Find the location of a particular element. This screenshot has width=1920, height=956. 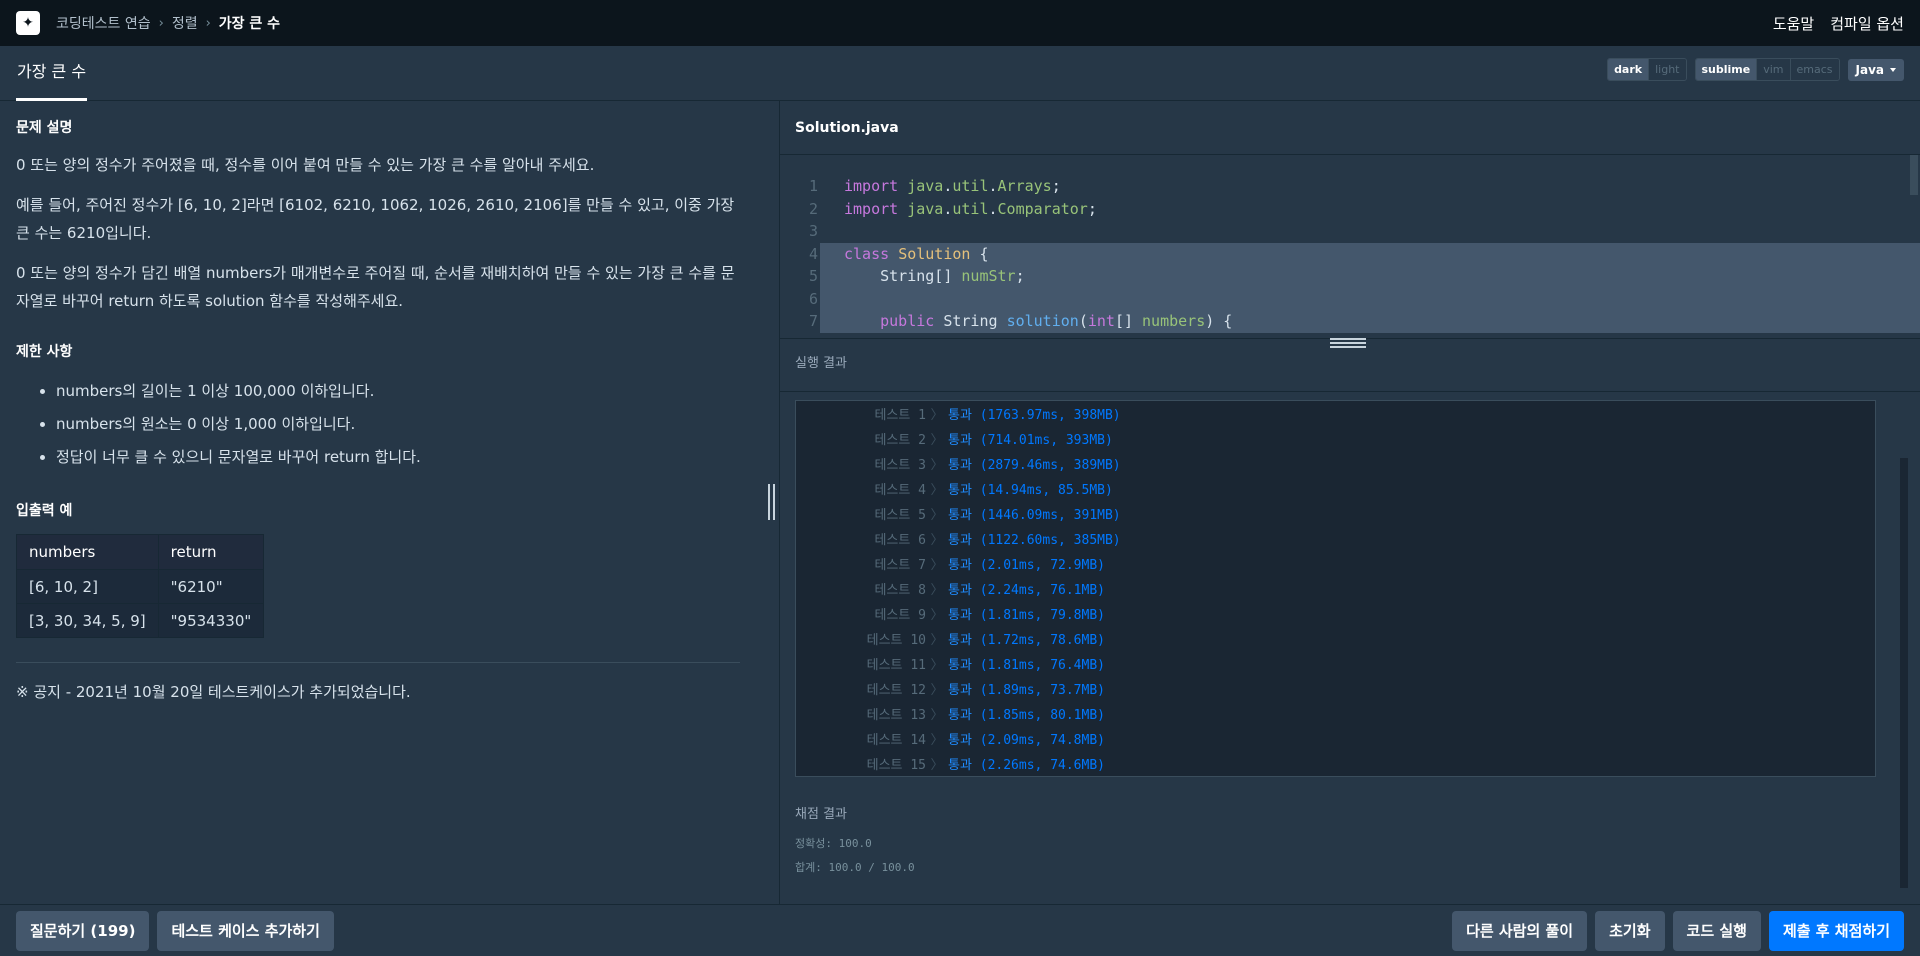

line-number: 1 is located at coordinates (813, 186).